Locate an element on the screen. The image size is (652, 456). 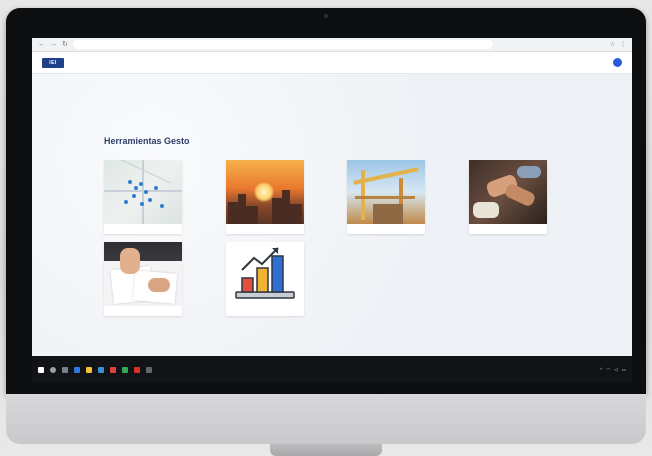
city-sunset-thumbnail is located at coordinates (265, 192).